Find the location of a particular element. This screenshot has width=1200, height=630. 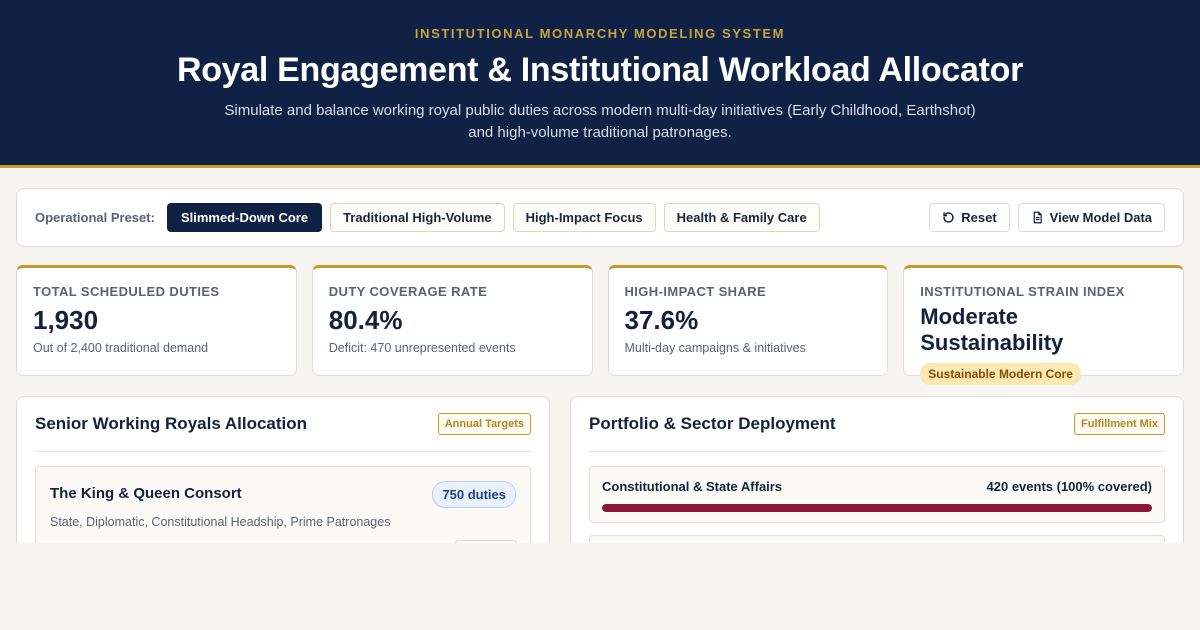

view-model-data-button: View Model Data is located at coordinates (1091, 217).